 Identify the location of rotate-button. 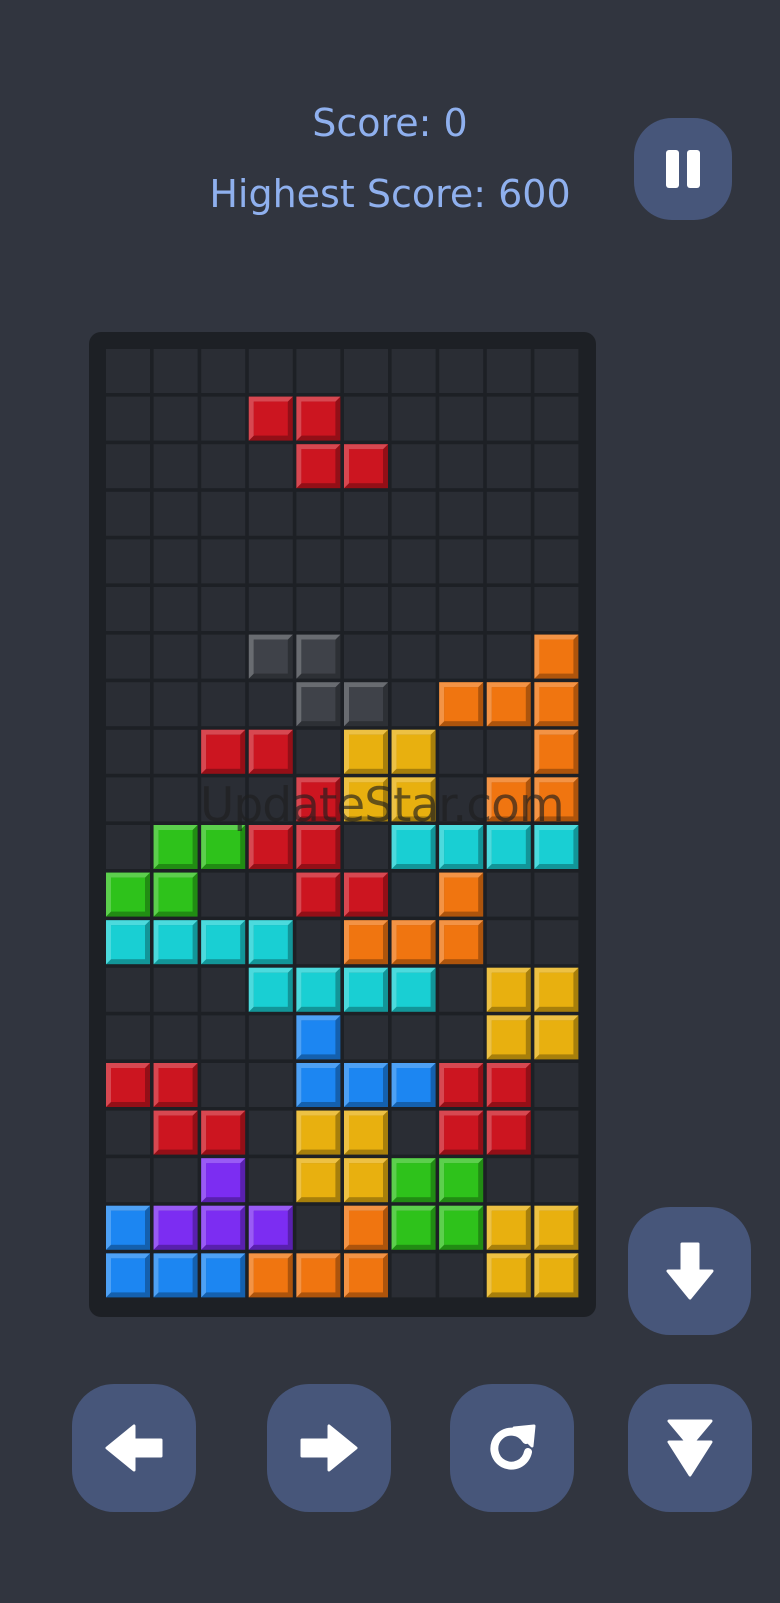
(512, 1448).